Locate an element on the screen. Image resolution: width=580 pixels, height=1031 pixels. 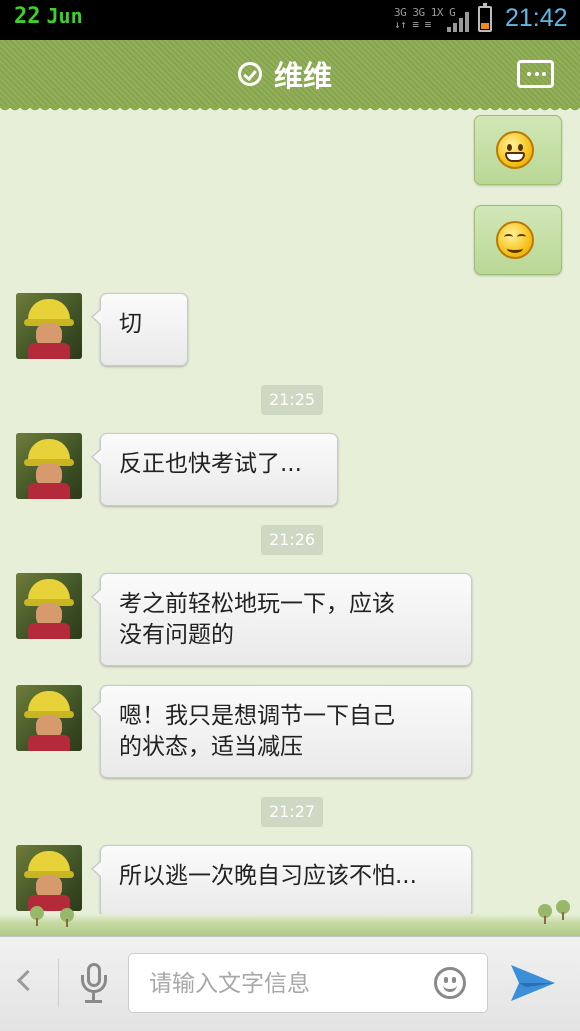
more-dots-icon is located at coordinates (529, 74).